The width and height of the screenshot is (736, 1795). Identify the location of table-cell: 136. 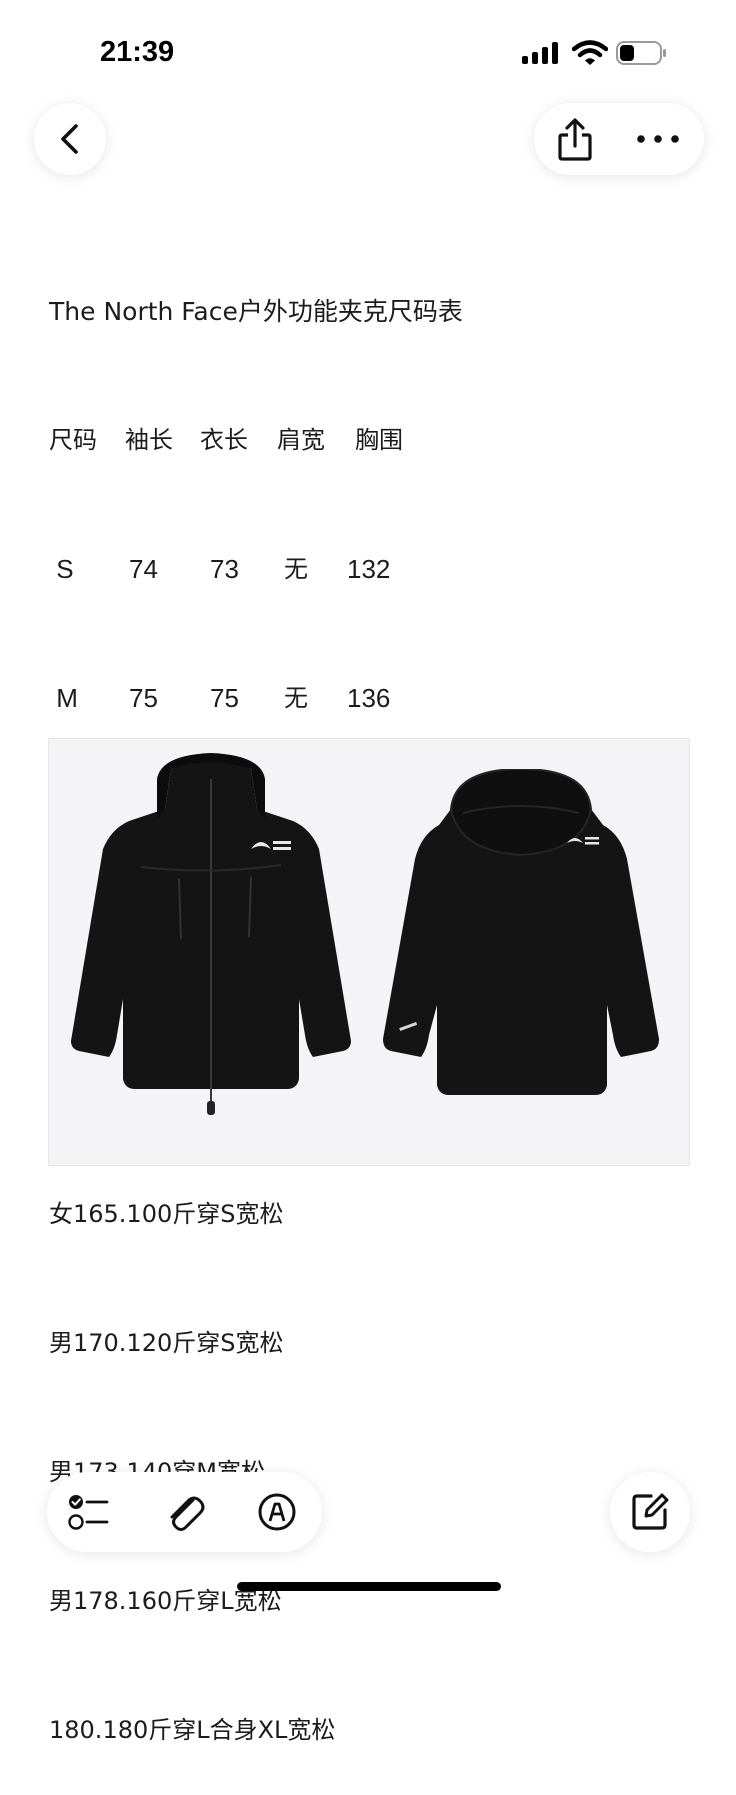
(369, 698).